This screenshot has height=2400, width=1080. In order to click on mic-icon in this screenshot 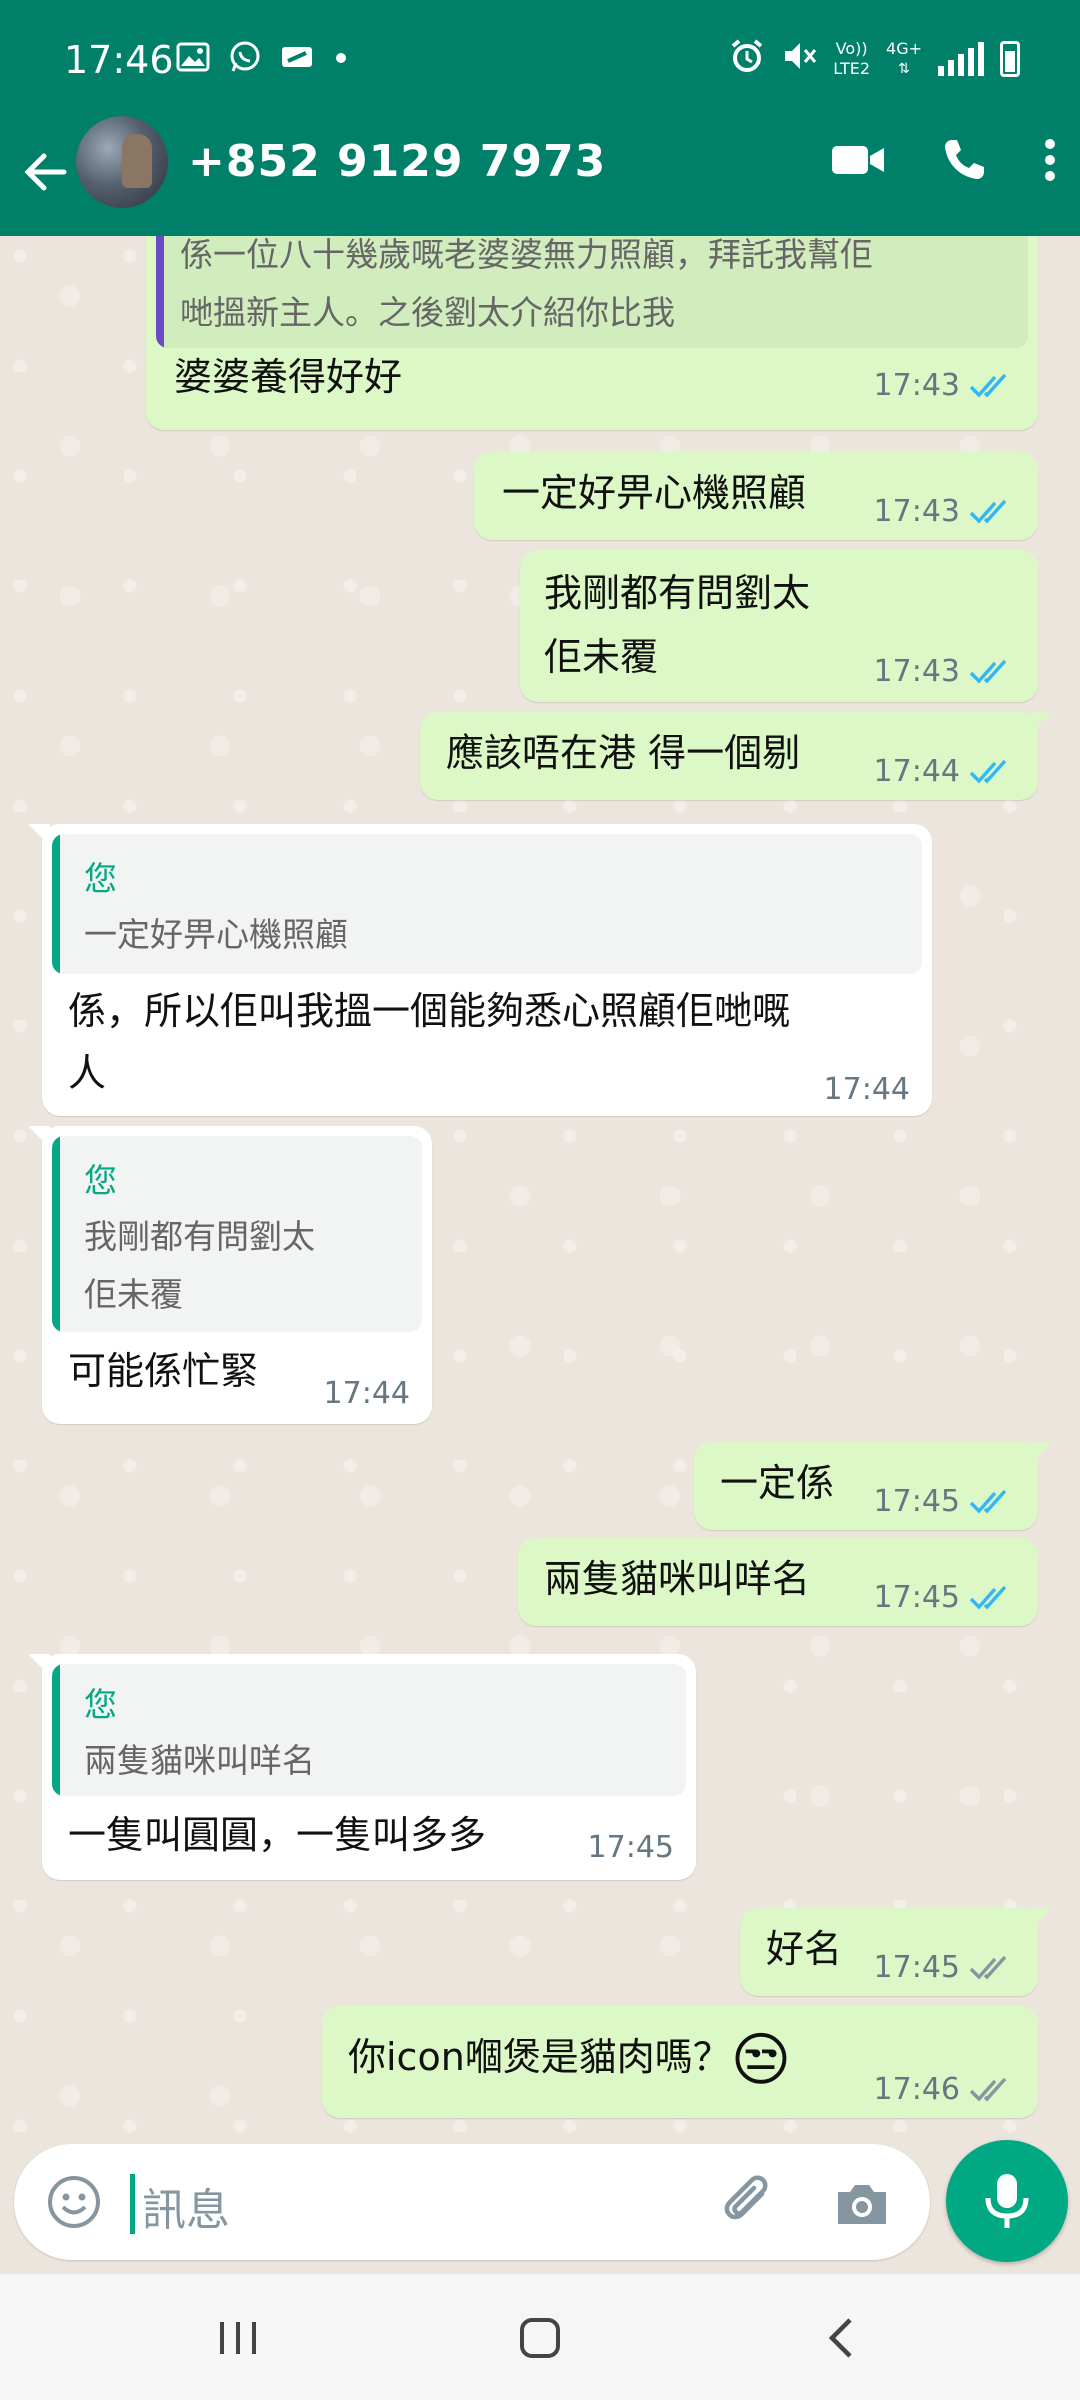, I will do `click(1007, 2201)`.